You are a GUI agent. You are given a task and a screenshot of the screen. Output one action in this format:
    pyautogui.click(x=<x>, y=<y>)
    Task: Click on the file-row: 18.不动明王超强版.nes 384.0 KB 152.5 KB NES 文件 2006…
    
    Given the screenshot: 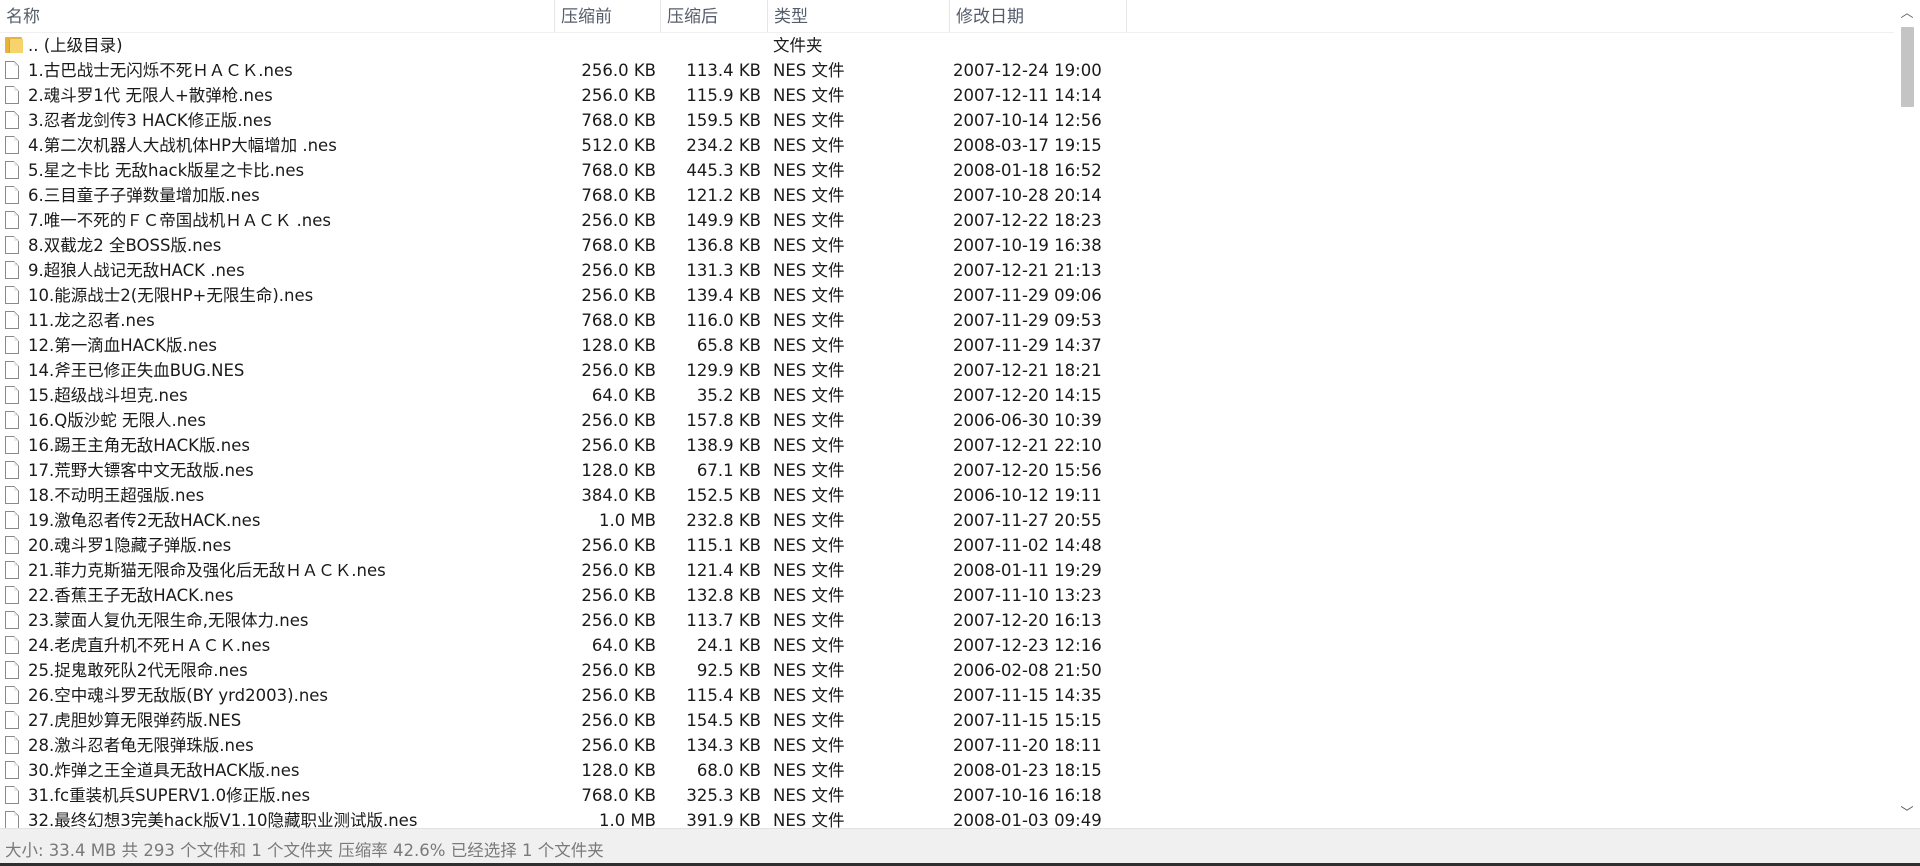 What is the action you would take?
    pyautogui.click(x=946, y=495)
    